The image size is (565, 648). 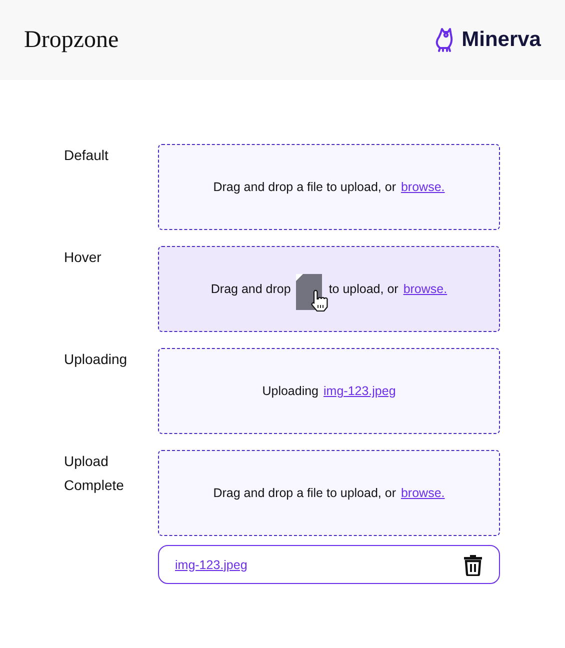 I want to click on upload-status: Uploading, so click(x=290, y=391).